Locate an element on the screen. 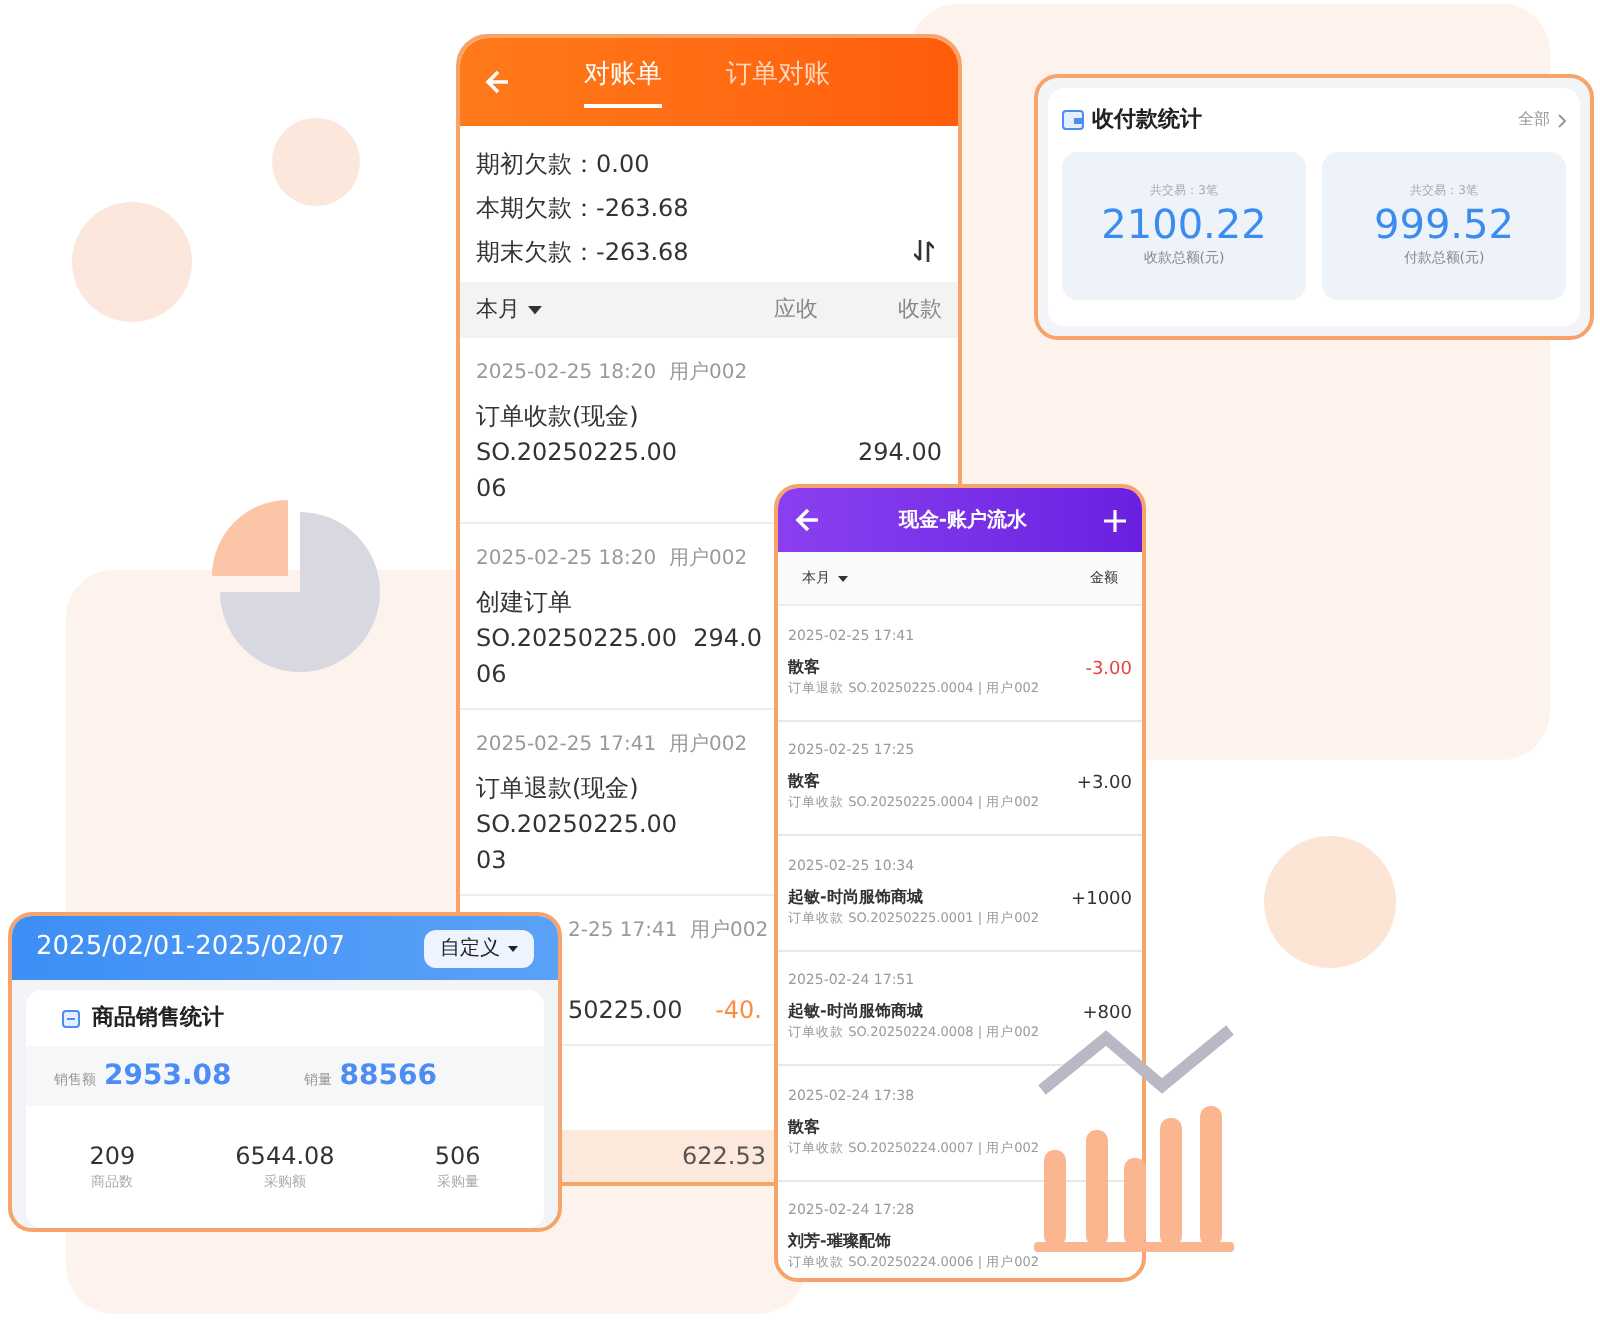 The width and height of the screenshot is (1600, 1322). add-icon is located at coordinates (1115, 520).